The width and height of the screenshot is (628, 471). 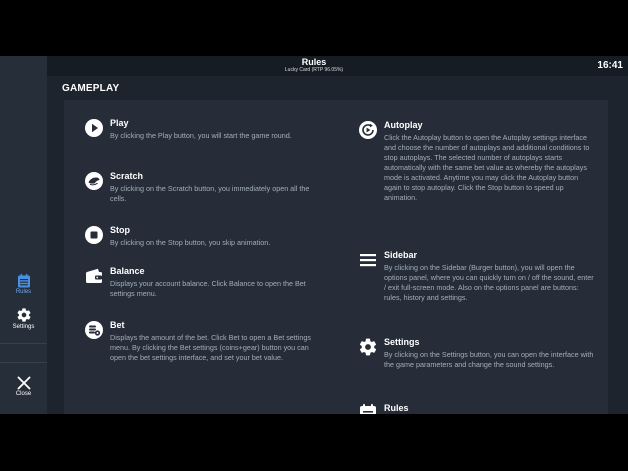 I want to click on page-title: Rules, so click(x=314, y=62).